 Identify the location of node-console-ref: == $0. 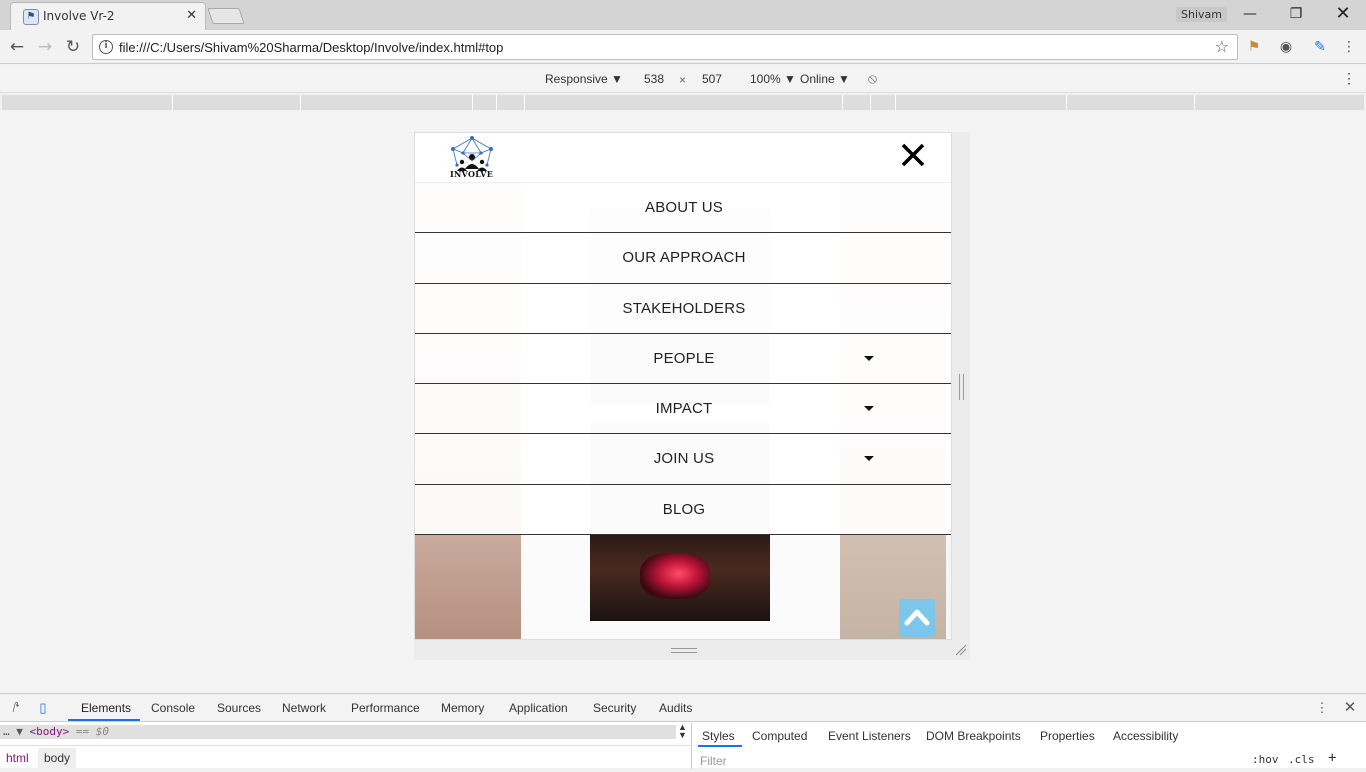
(92, 731).